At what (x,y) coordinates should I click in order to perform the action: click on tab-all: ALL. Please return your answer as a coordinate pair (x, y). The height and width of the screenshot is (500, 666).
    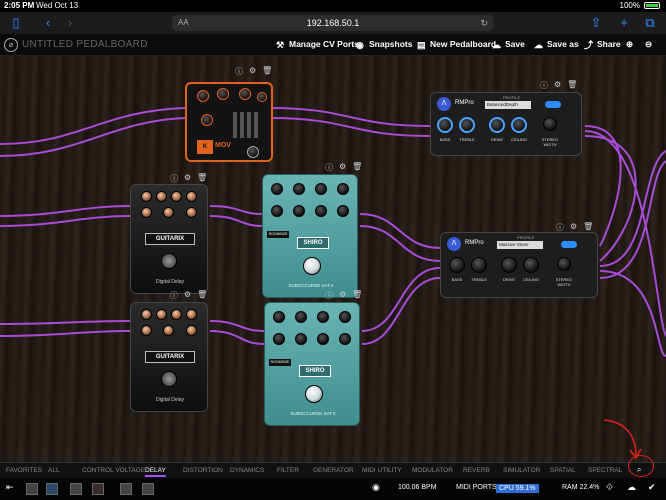
    Looking at the image, I should click on (54, 470).